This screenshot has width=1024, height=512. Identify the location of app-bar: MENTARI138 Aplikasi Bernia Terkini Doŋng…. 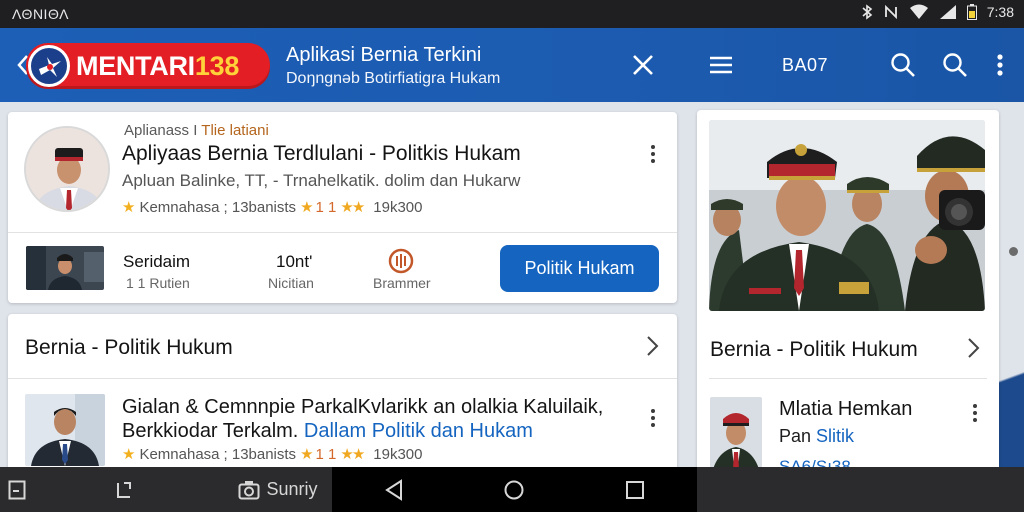
(512, 65).